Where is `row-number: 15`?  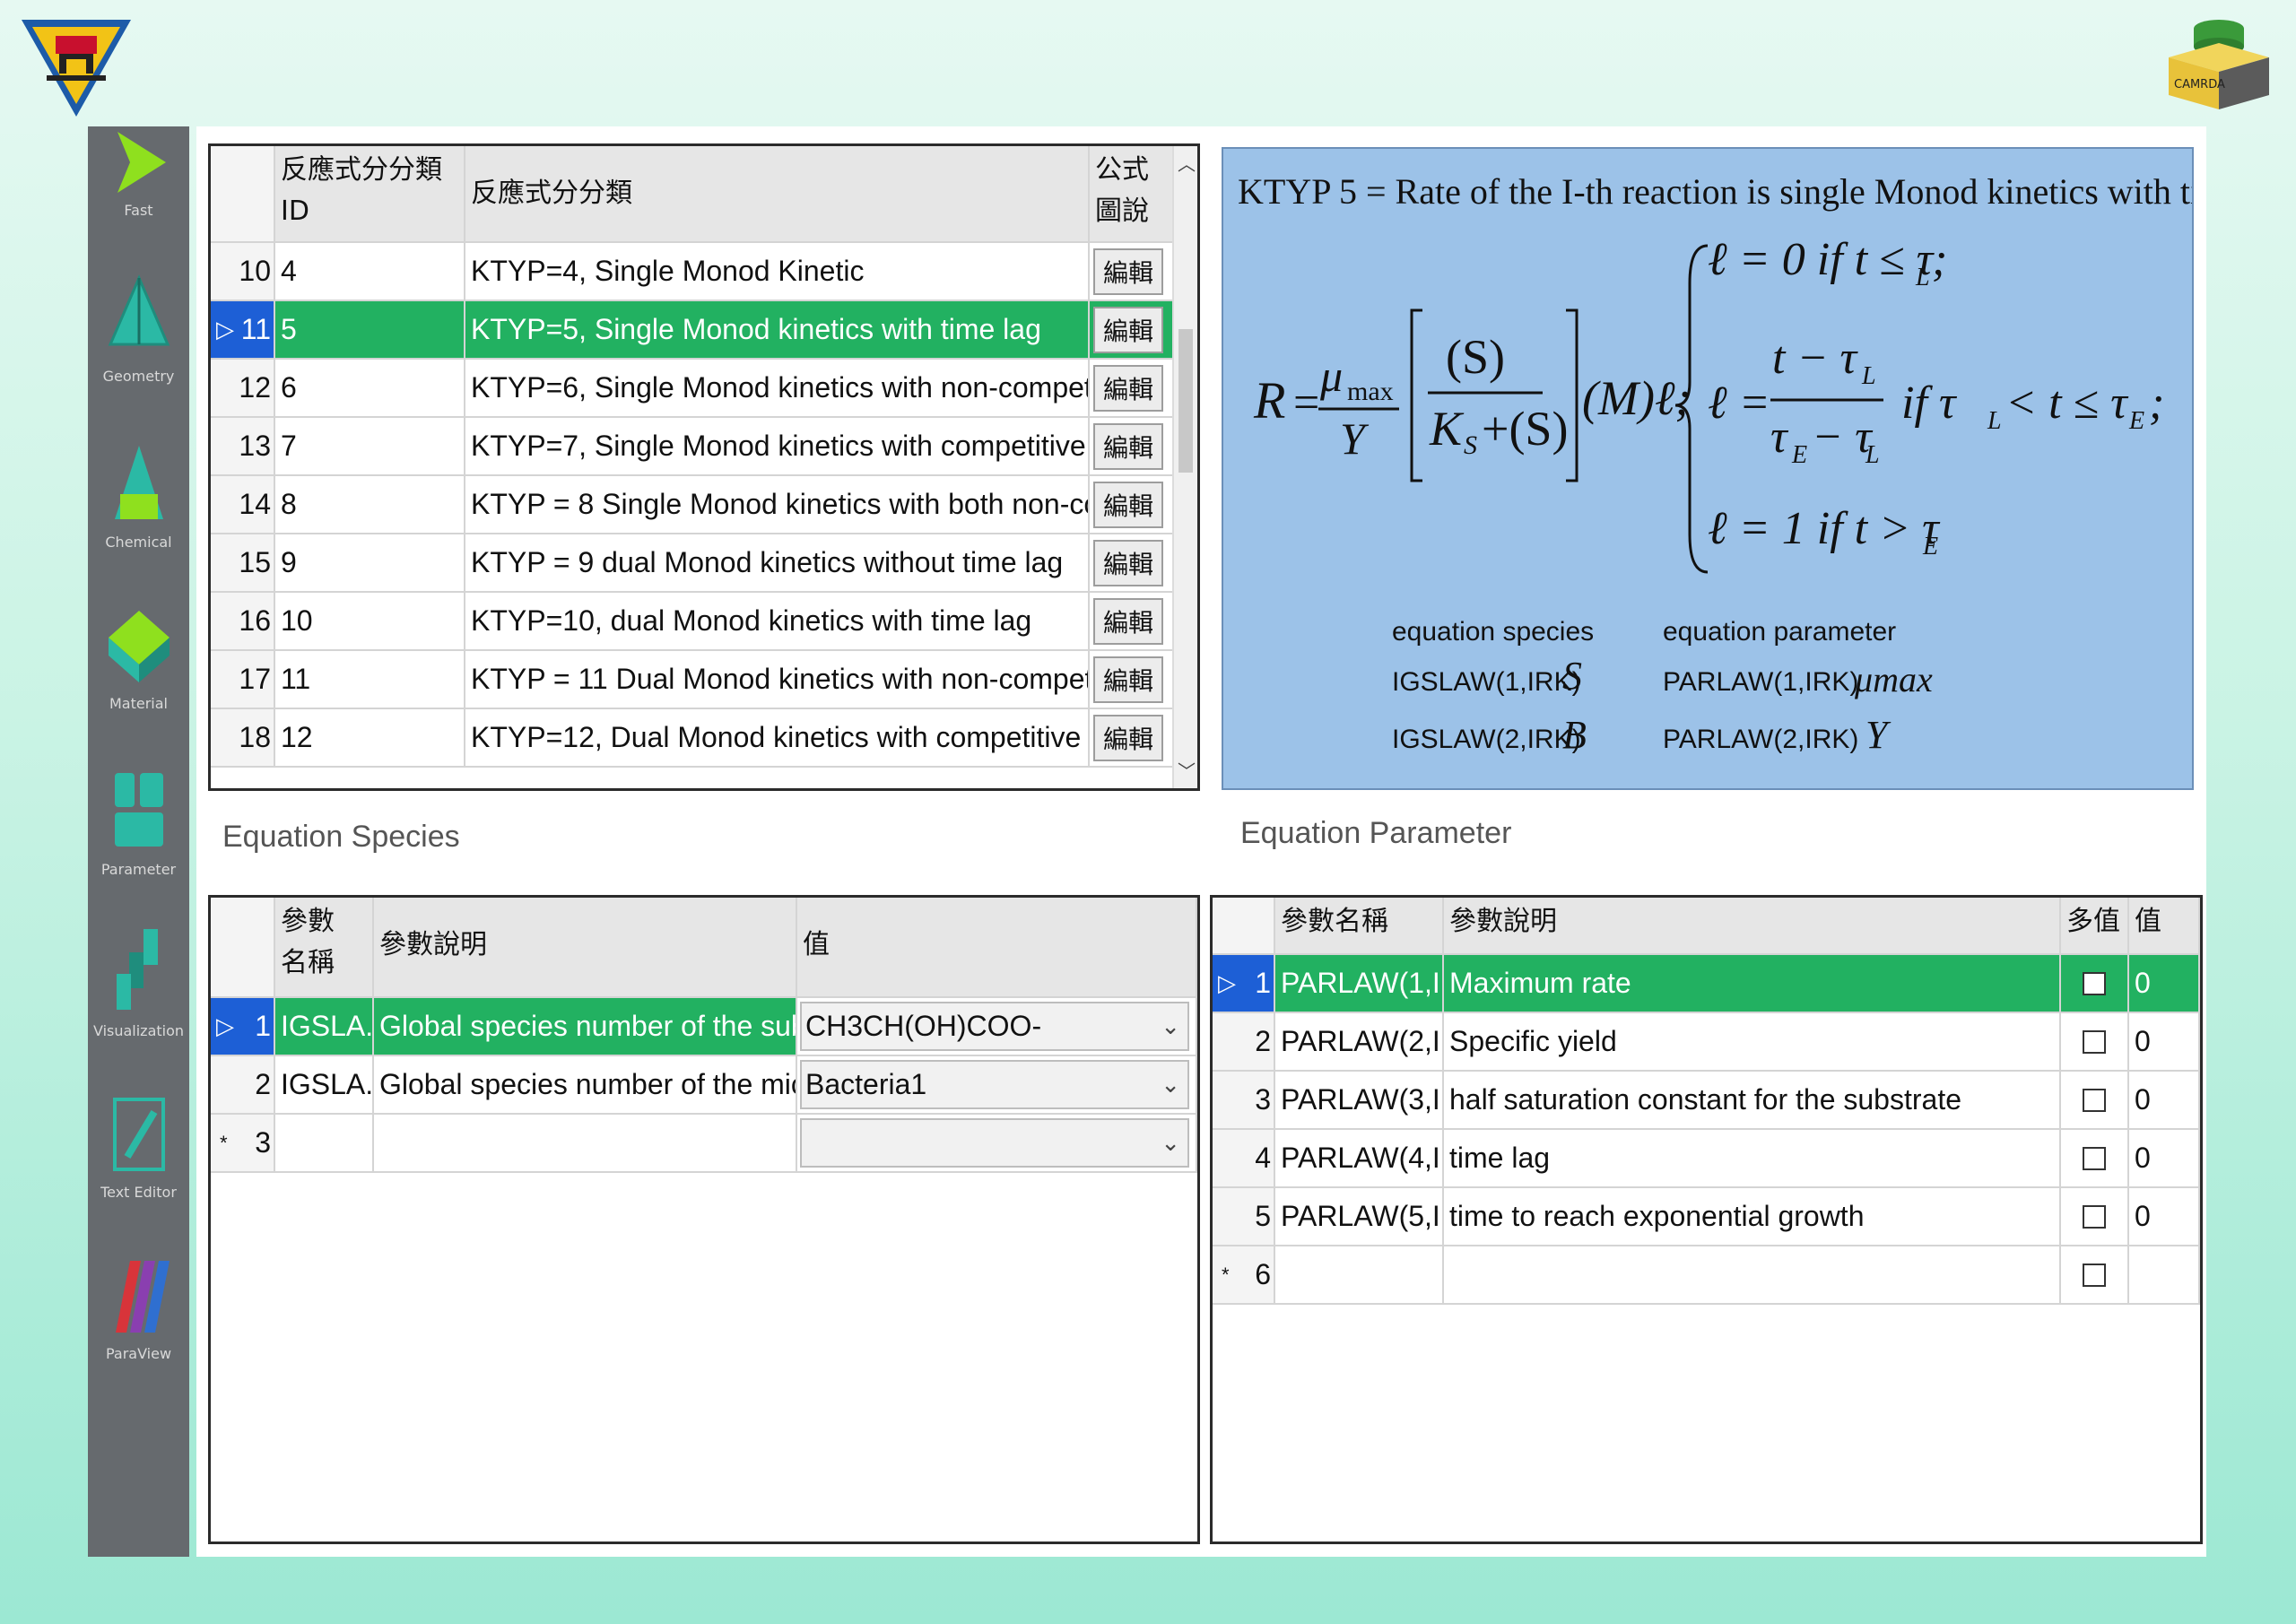 row-number: 15 is located at coordinates (243, 562).